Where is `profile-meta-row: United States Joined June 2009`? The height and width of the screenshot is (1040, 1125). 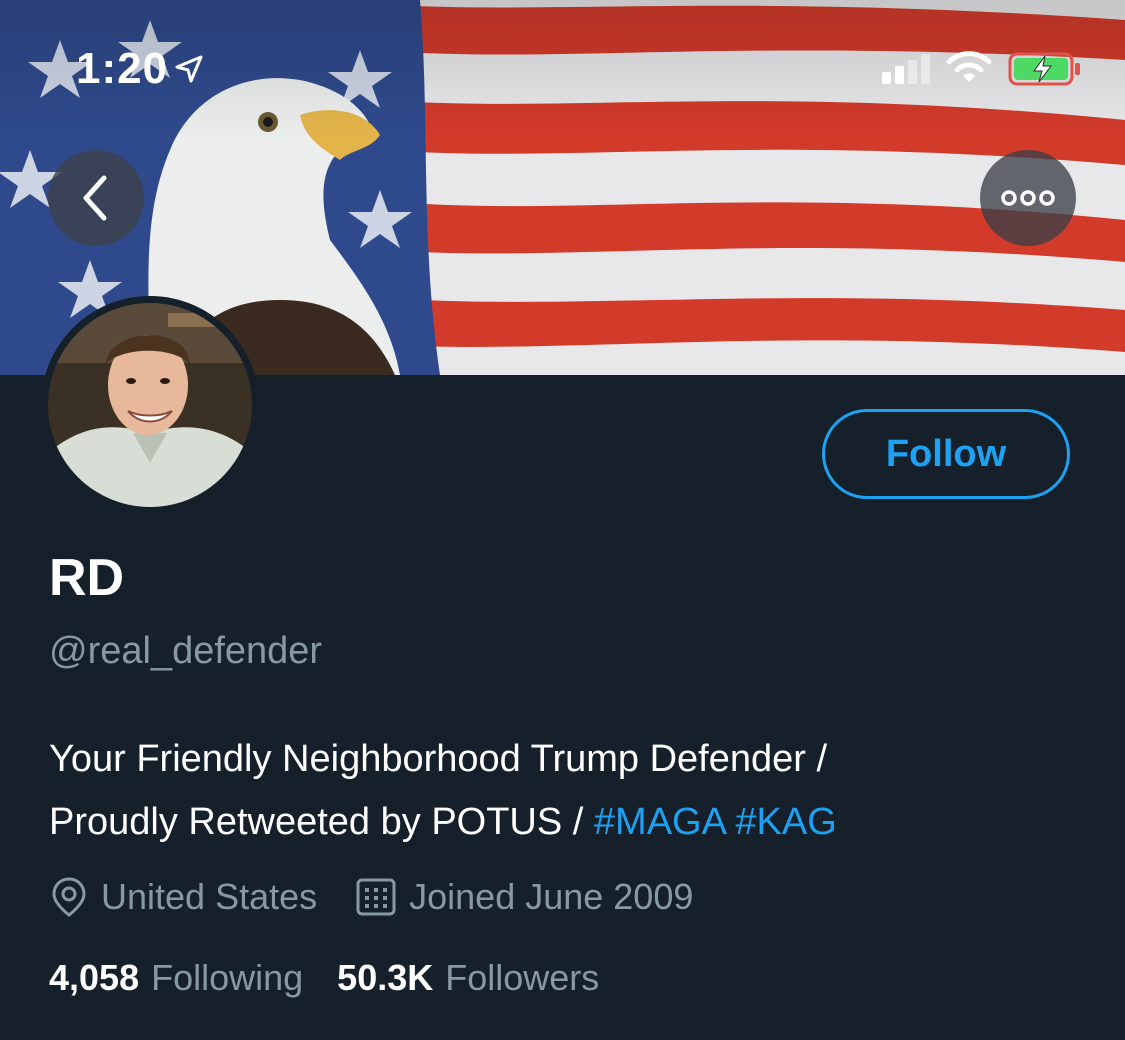 profile-meta-row: United States Joined June 2009 is located at coordinates (390, 897).